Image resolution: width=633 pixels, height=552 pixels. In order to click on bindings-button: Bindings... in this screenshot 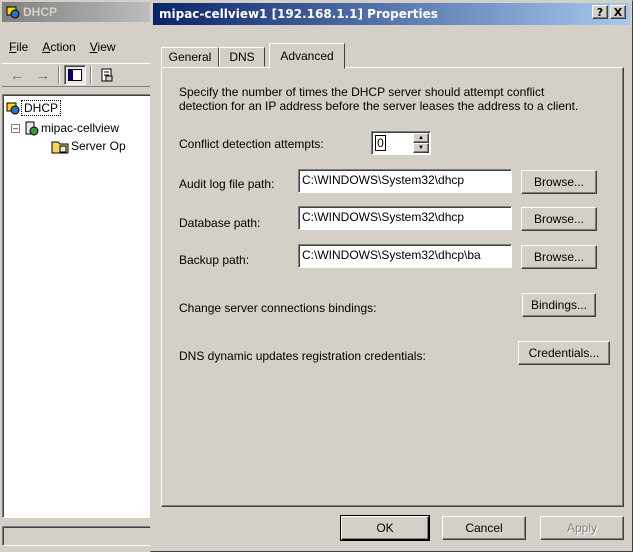, I will do `click(559, 305)`.